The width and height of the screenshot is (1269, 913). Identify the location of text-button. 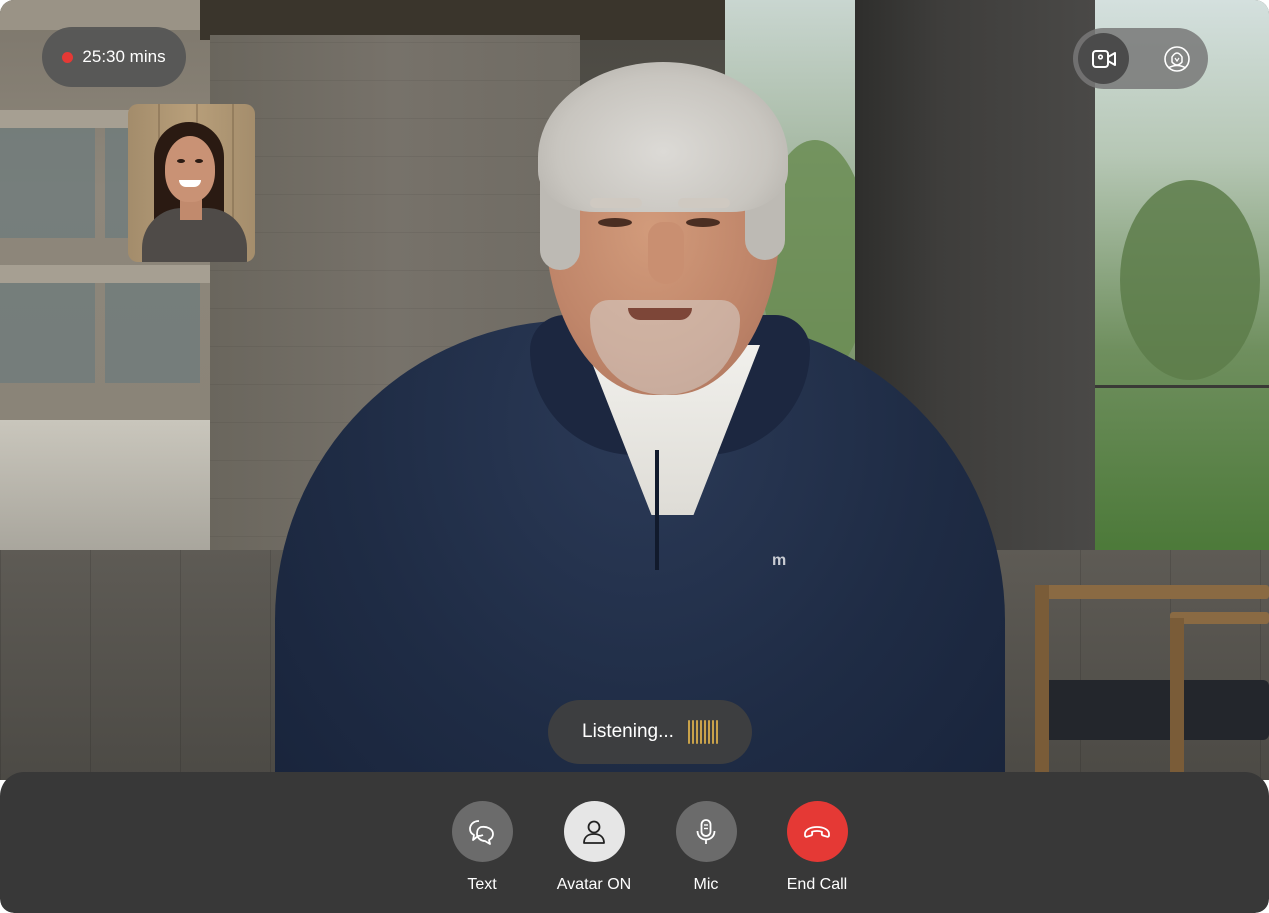
(482, 831).